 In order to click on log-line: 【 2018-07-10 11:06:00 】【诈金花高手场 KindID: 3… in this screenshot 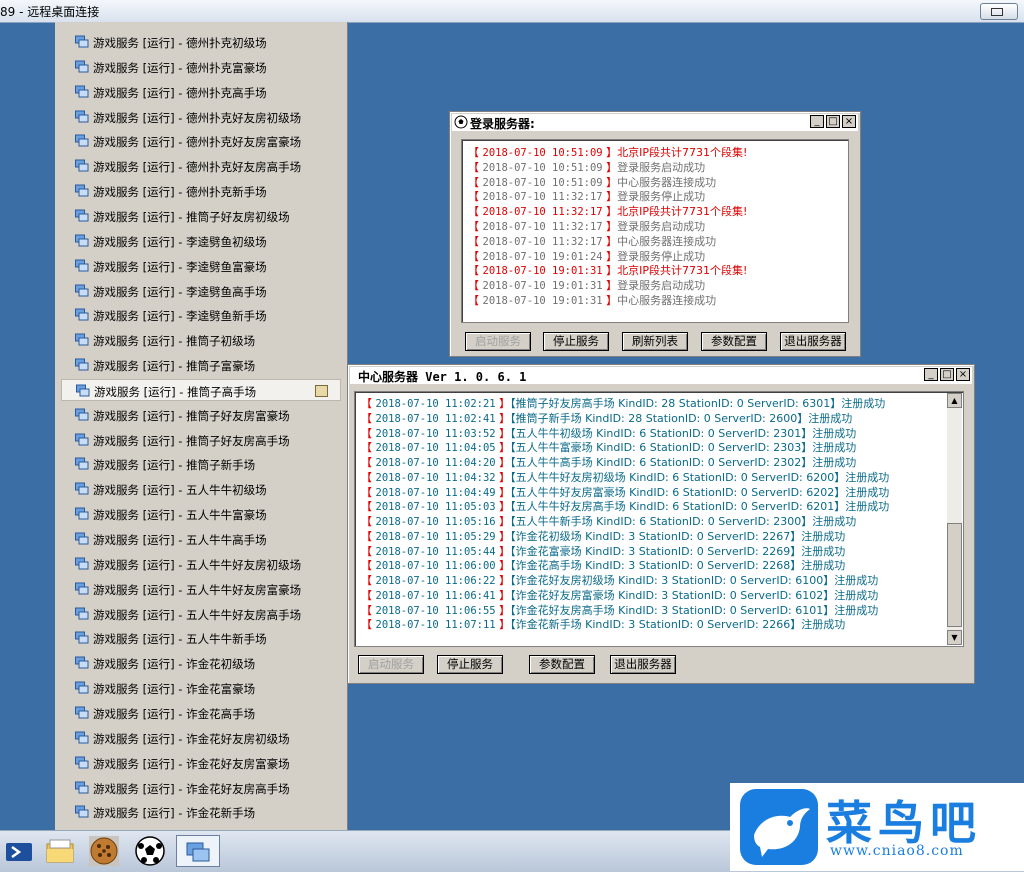, I will do `click(603, 566)`.